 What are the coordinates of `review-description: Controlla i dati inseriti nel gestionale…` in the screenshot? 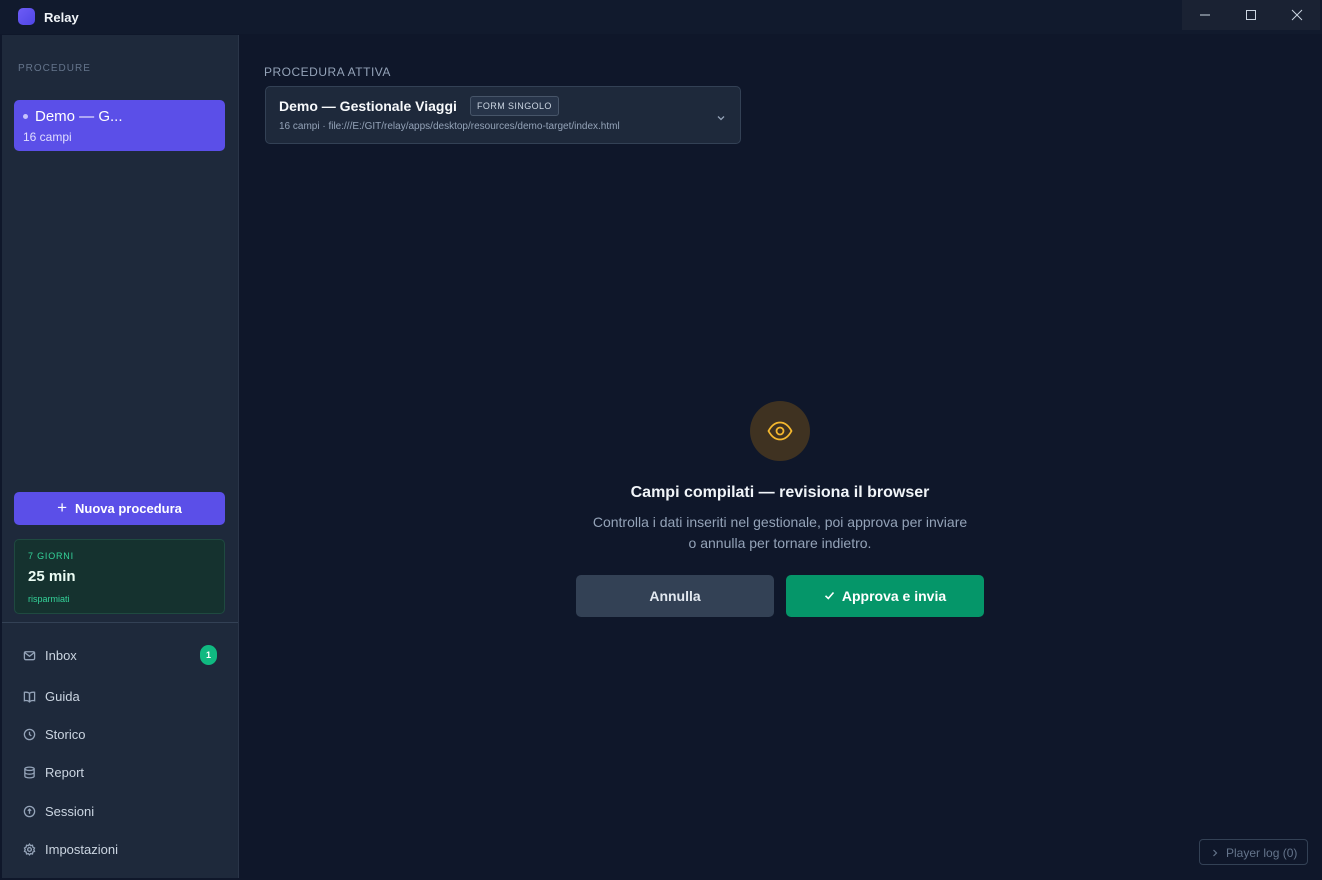 It's located at (780, 533).